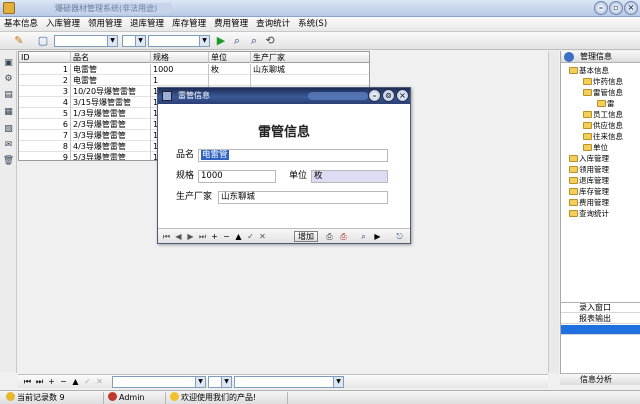 This screenshot has height=404, width=640. Describe the element at coordinates (166, 236) in the screenshot. I see `first-icon: ⏮` at that location.